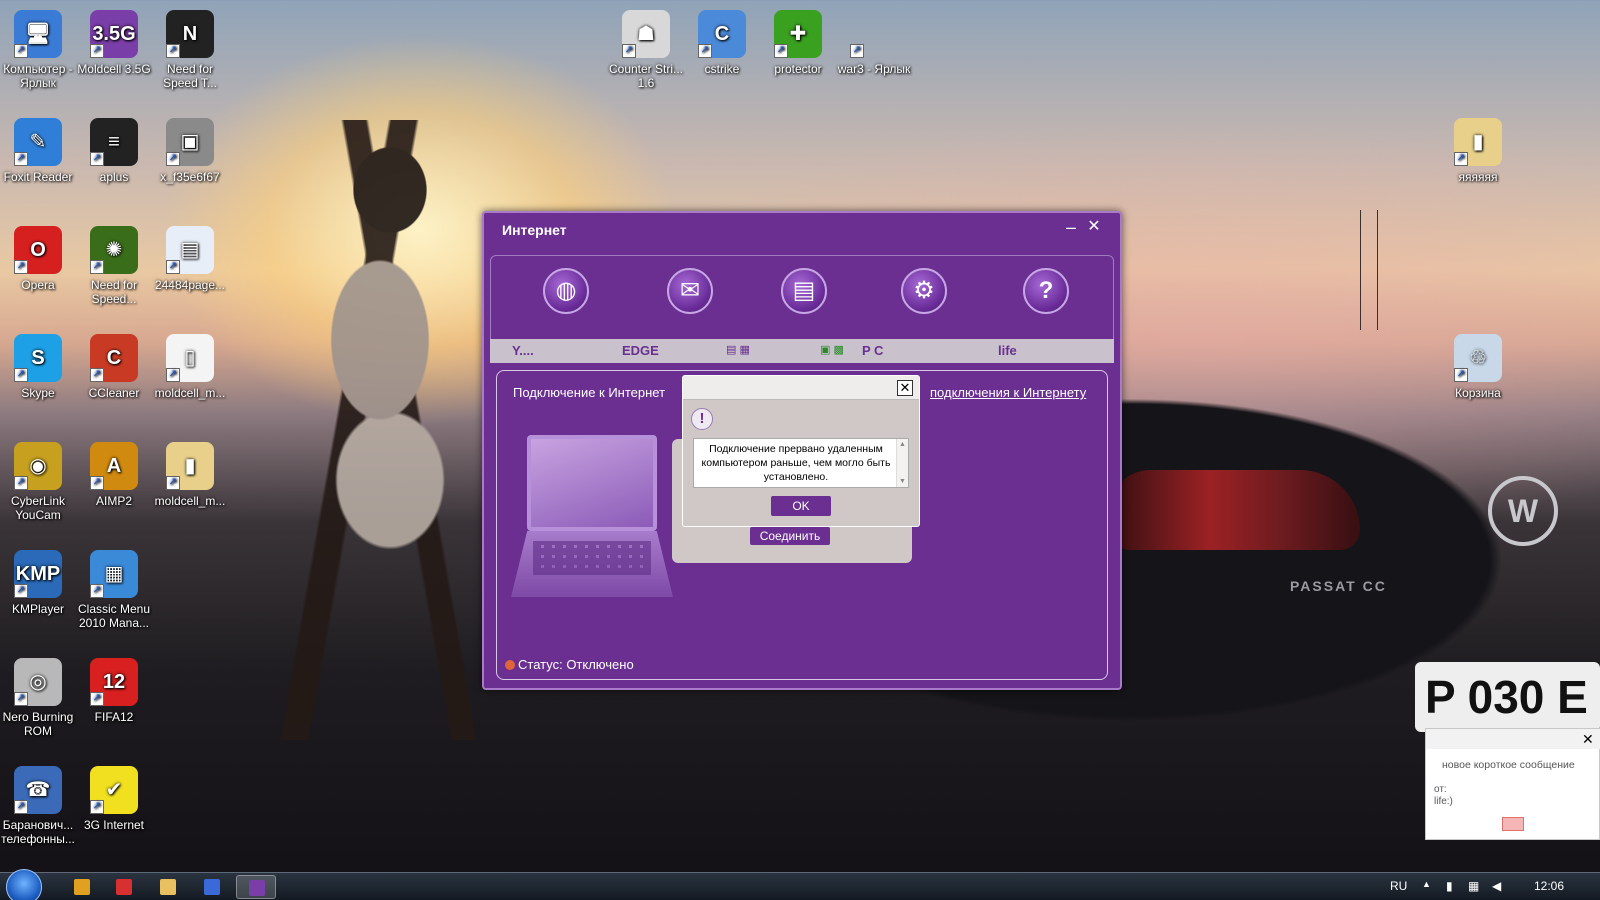 The height and width of the screenshot is (900, 1600). What do you see at coordinates (804, 291) in the screenshot?
I see `contacts-book-icon: ▤` at bounding box center [804, 291].